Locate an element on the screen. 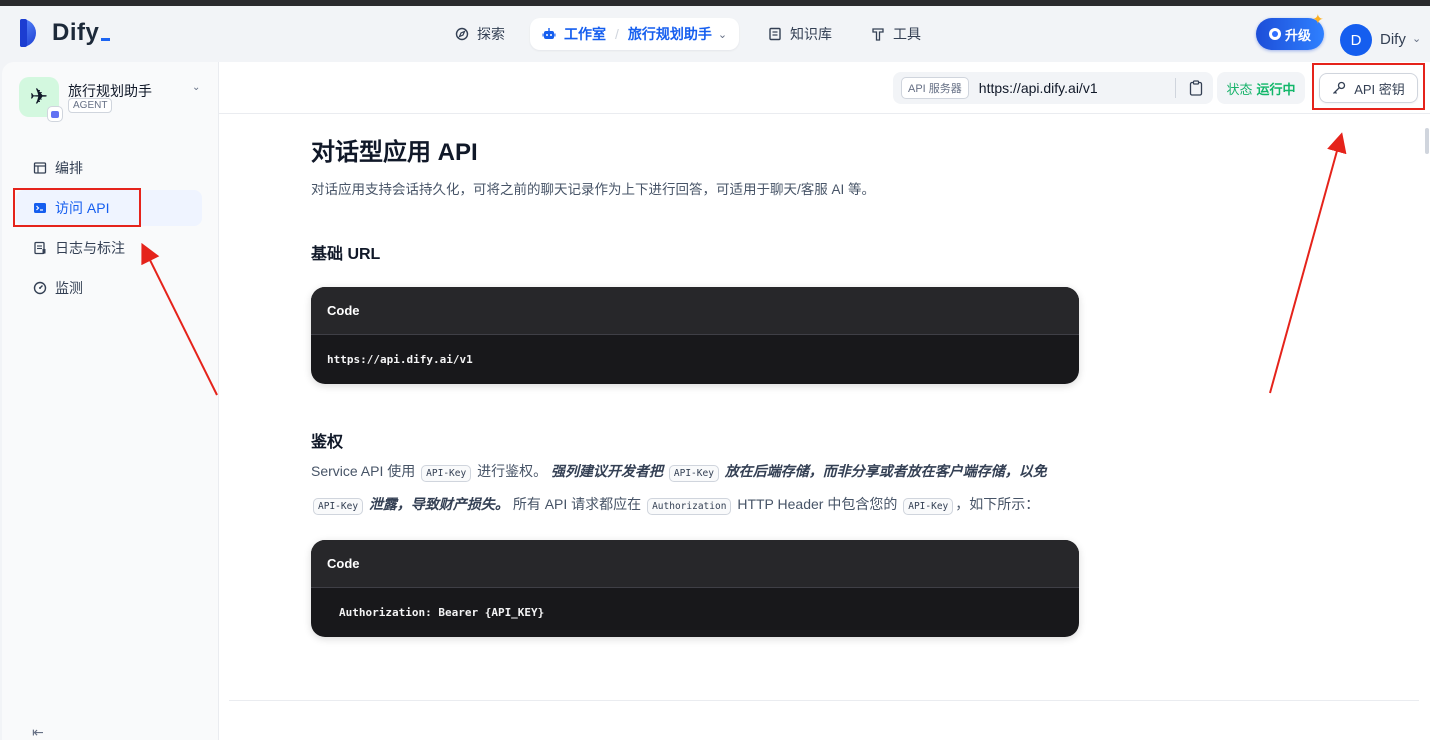  sidebar-item-label: 监测 is located at coordinates (69, 288).